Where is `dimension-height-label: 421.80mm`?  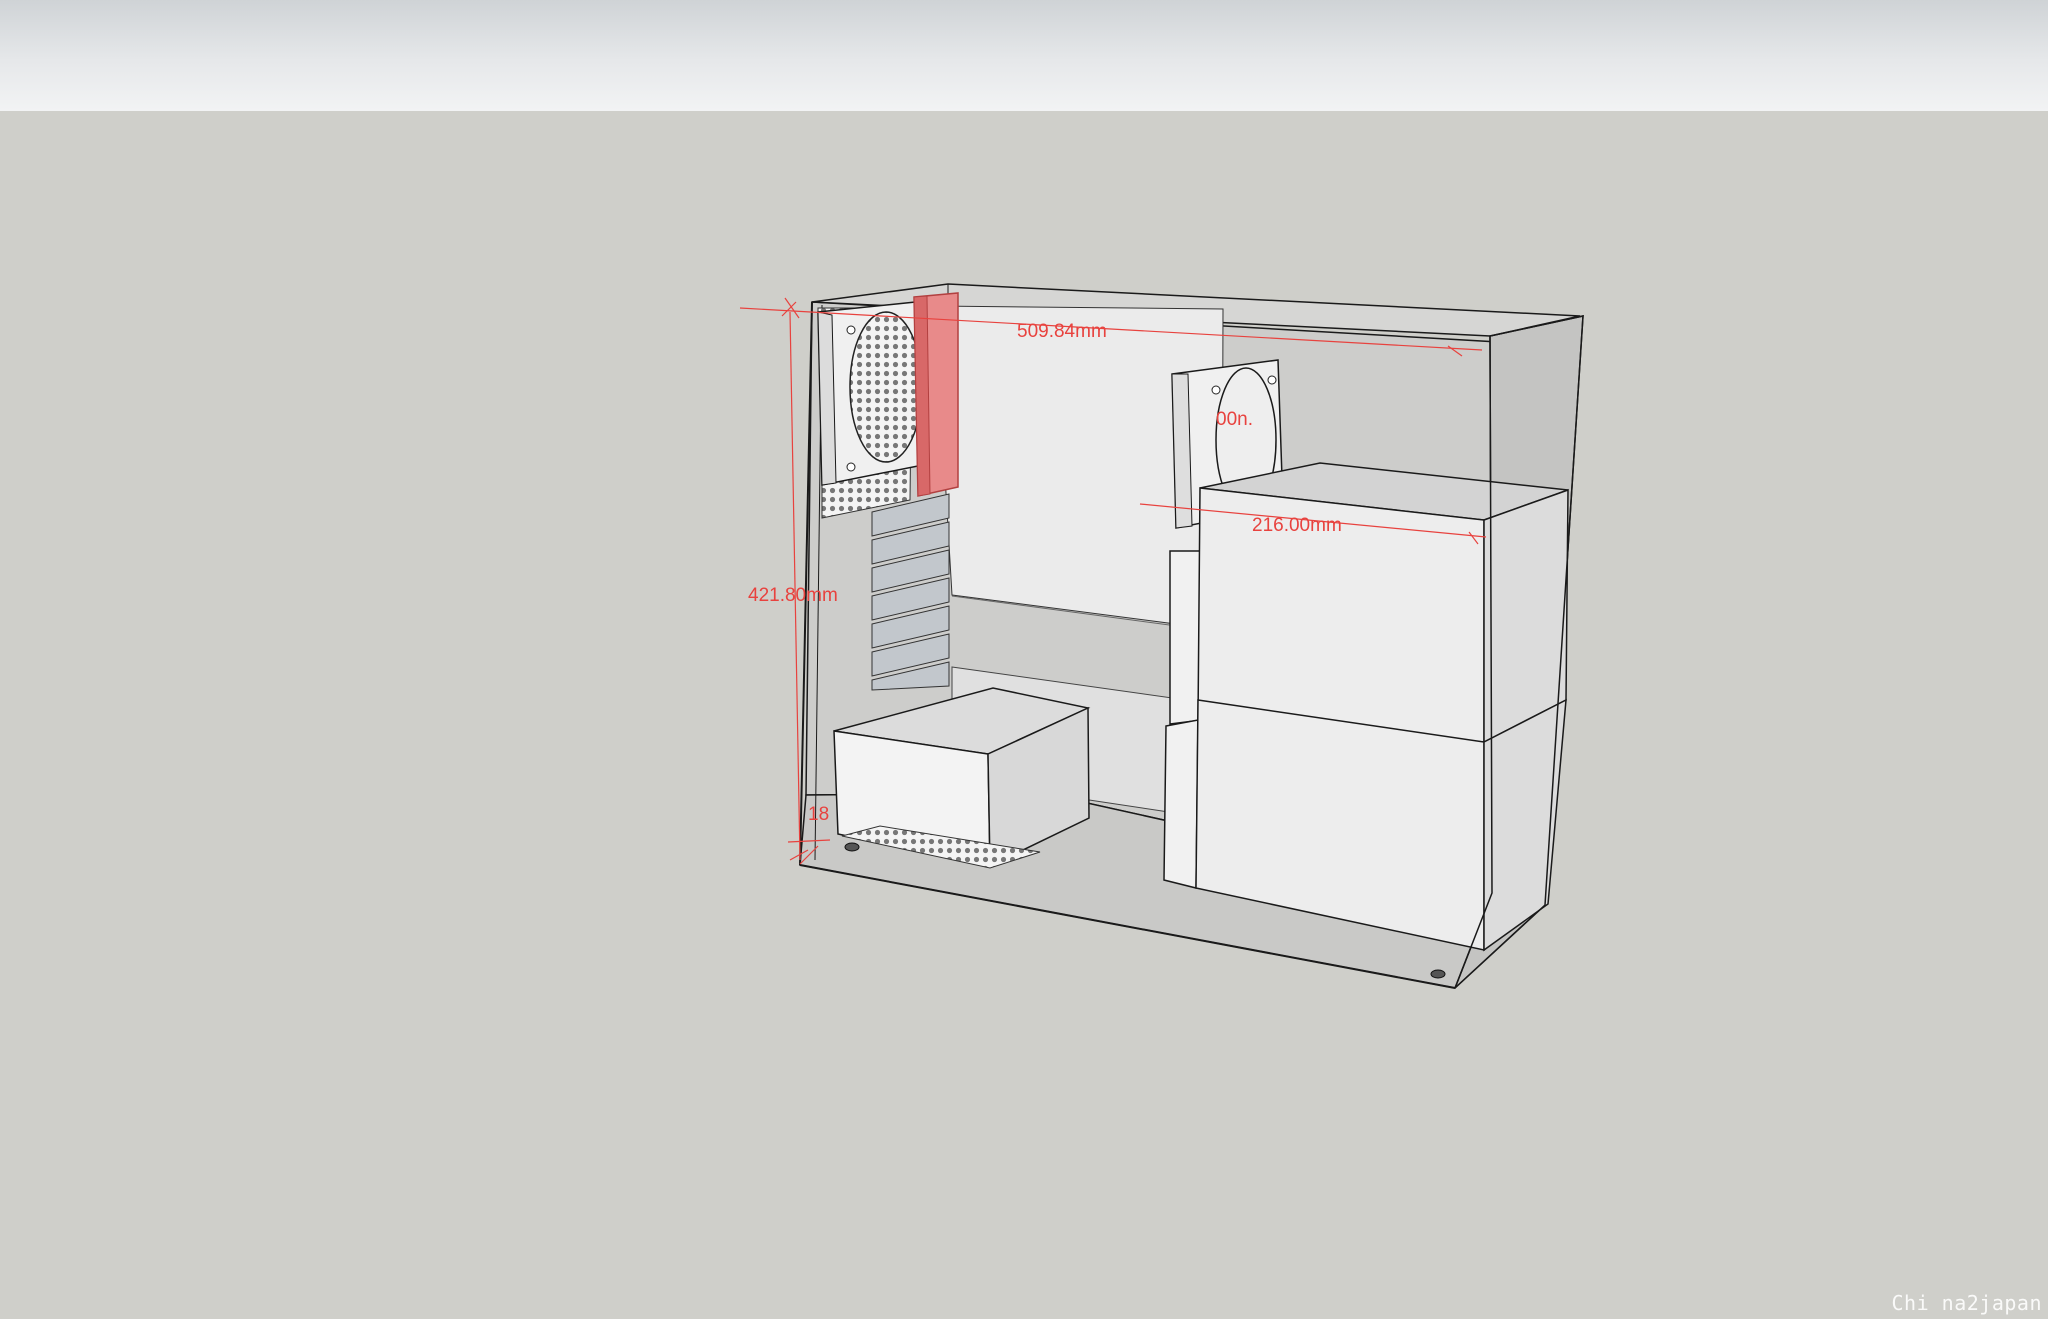 dimension-height-label: 421.80mm is located at coordinates (793, 595).